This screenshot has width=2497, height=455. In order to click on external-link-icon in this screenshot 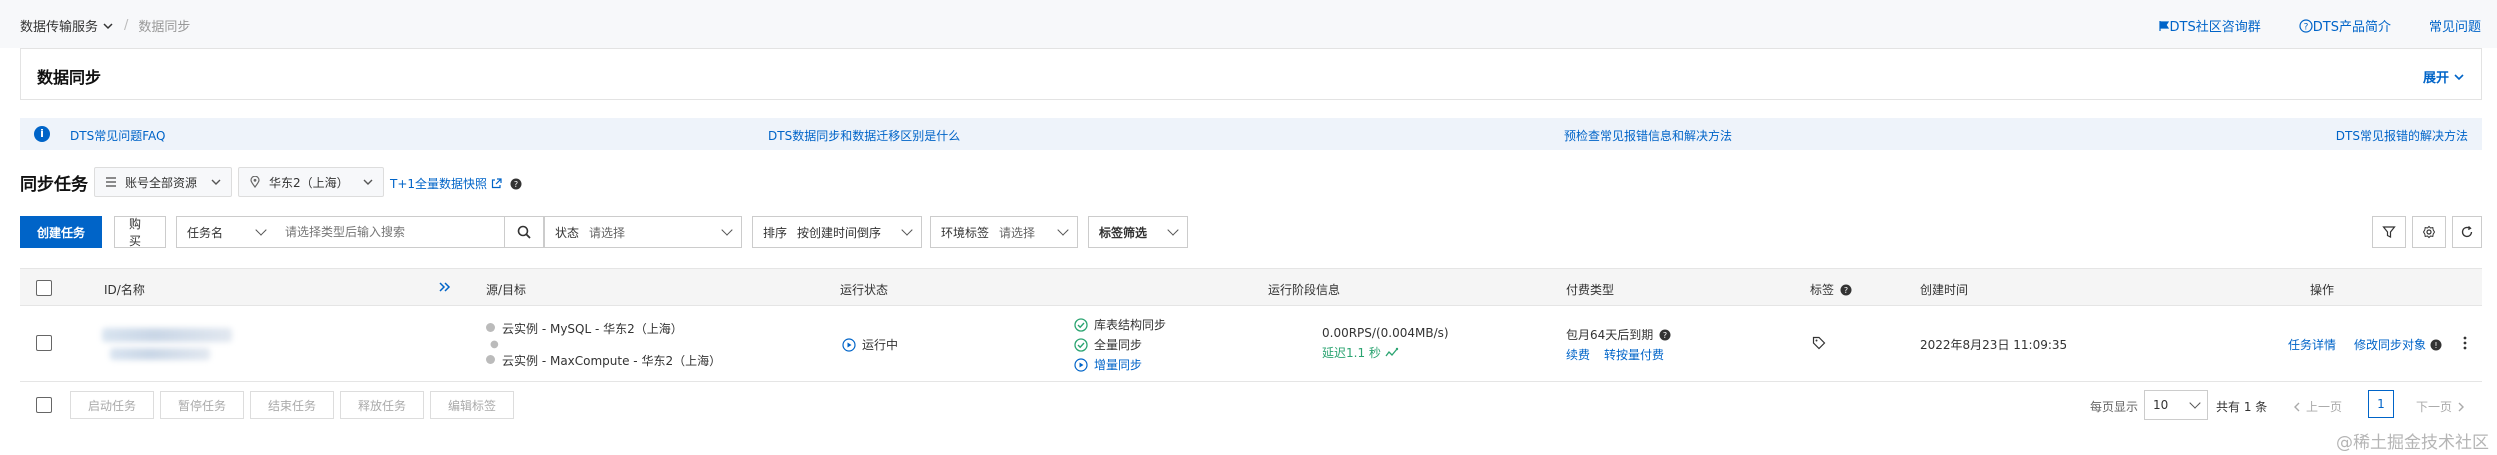, I will do `click(496, 183)`.